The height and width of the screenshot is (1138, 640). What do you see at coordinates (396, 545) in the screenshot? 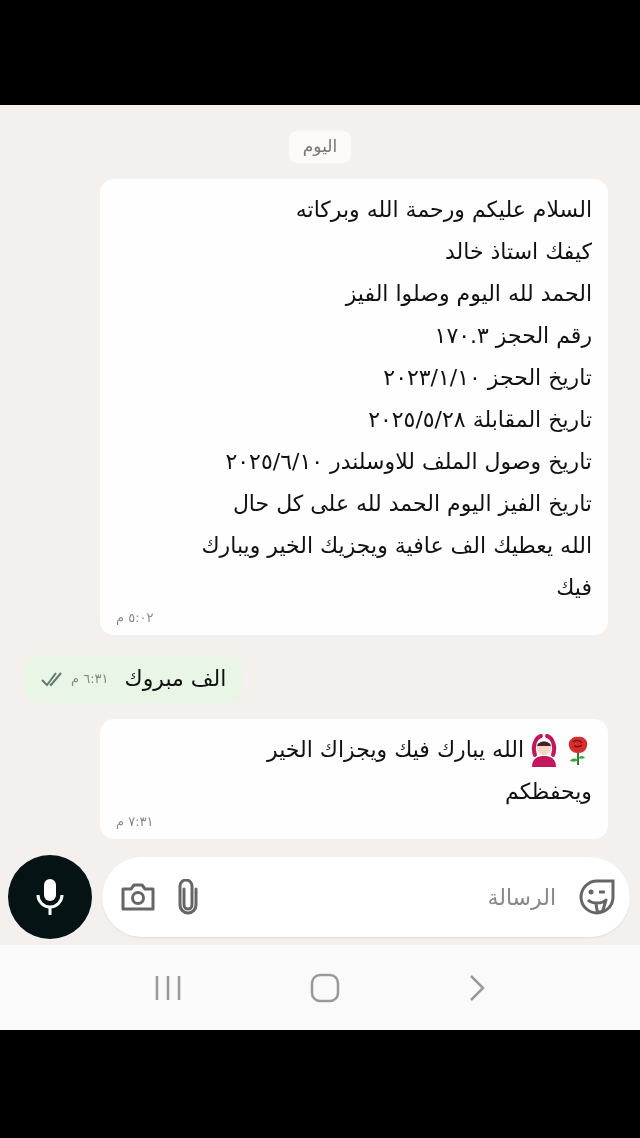
I see `message-text: الله يعطيك الف عافية ويجزيك الخير ويبارك` at bounding box center [396, 545].